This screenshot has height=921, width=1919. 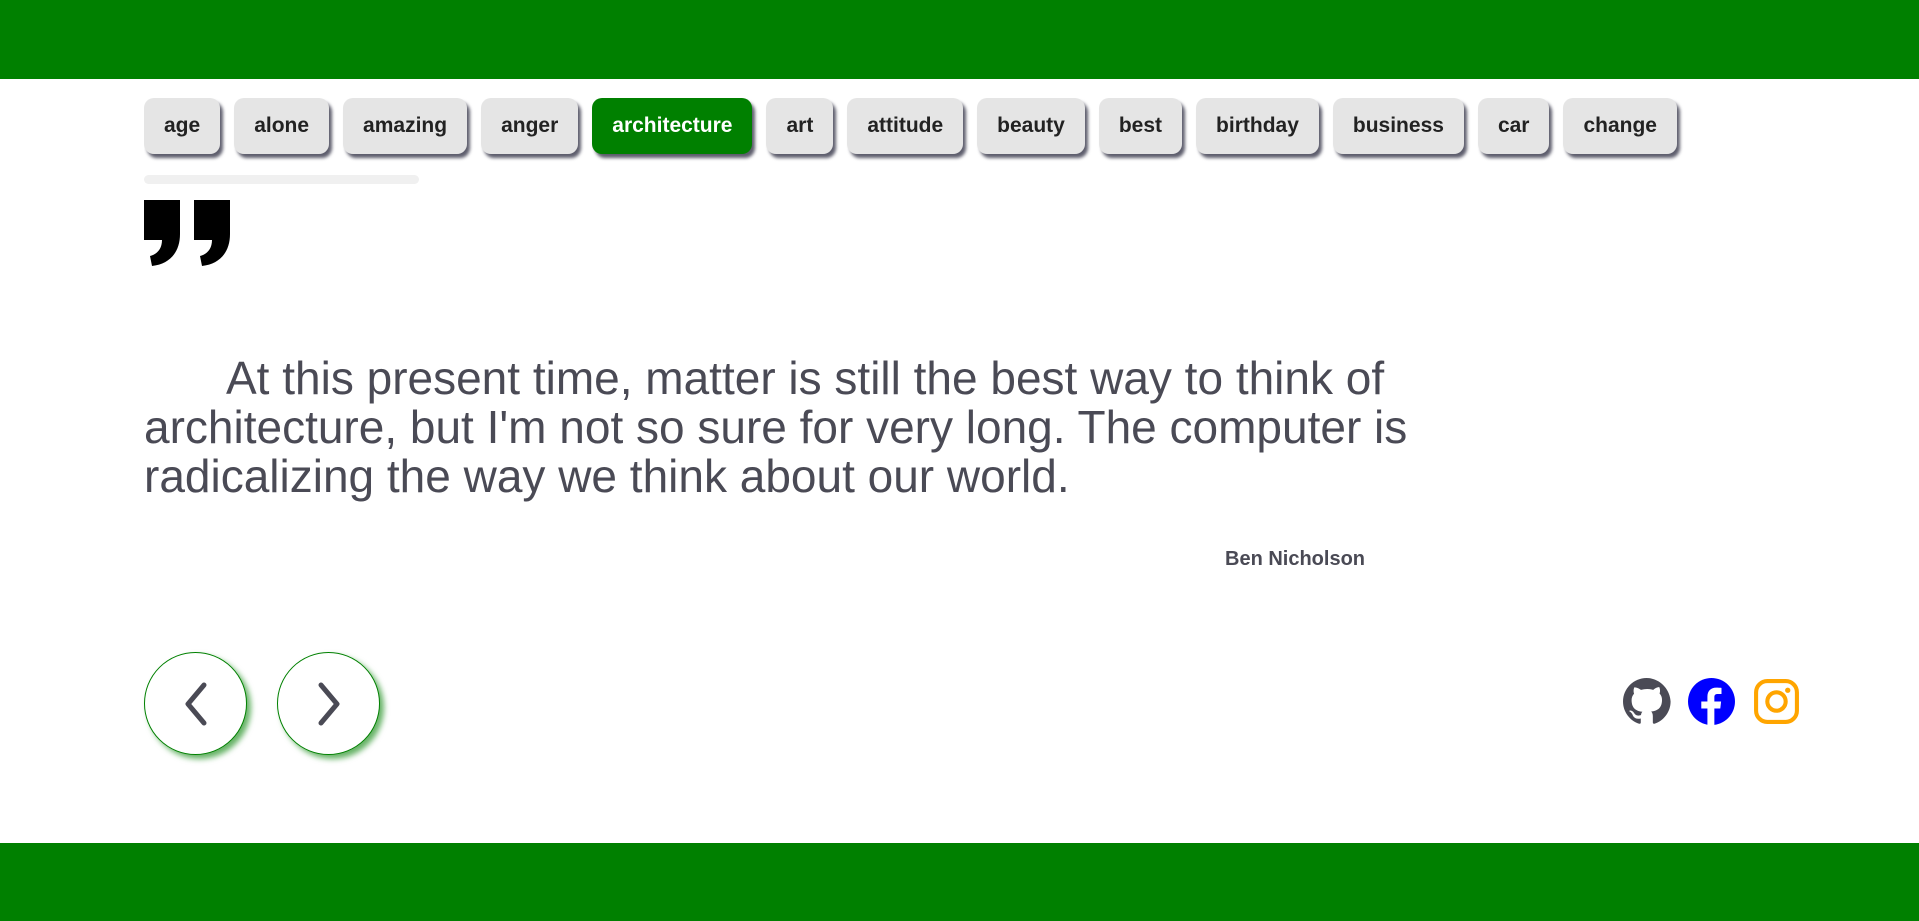 I want to click on instagram-link, so click(x=1776, y=701).